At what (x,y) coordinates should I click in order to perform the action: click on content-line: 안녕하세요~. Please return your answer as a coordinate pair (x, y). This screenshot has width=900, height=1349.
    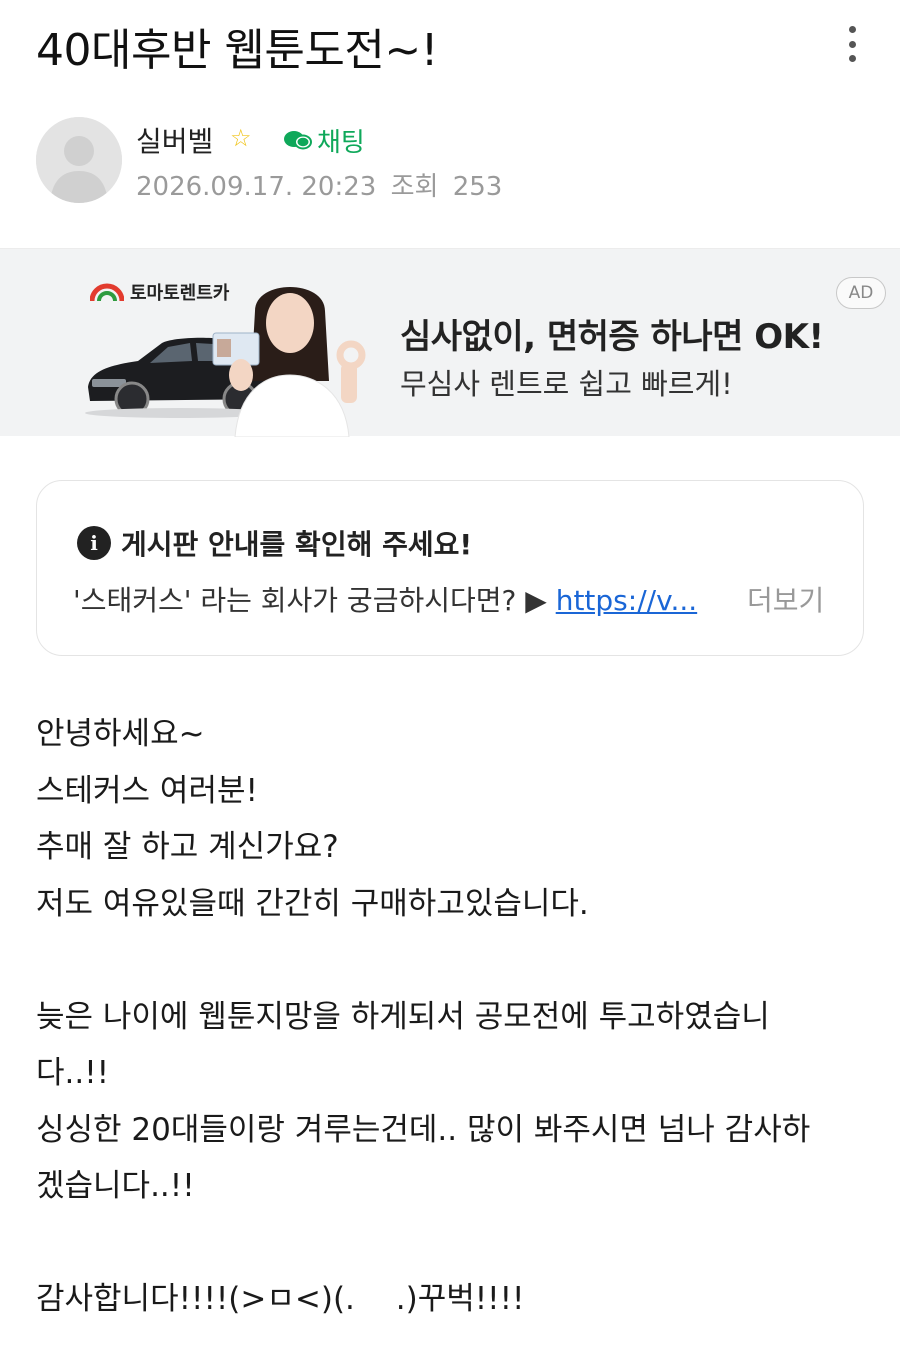
    Looking at the image, I should click on (120, 734).